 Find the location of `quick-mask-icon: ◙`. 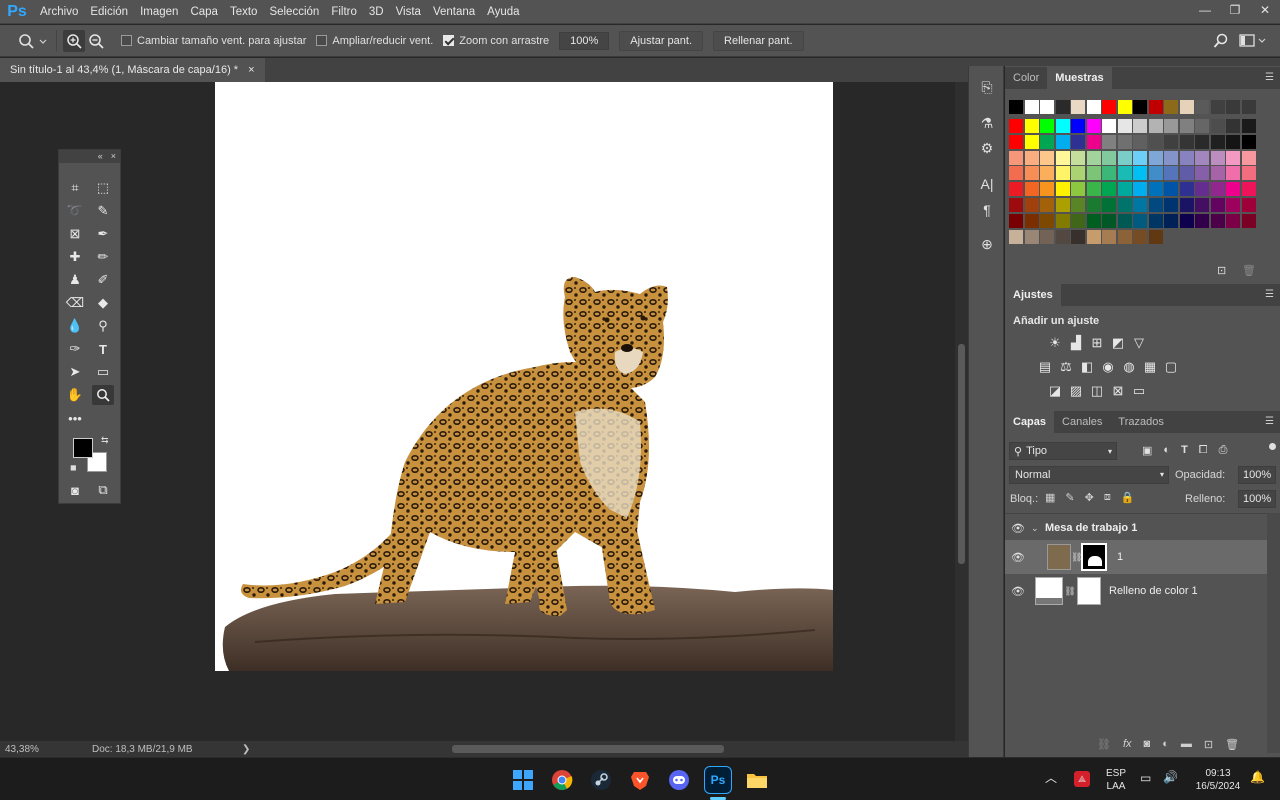

quick-mask-icon: ◙ is located at coordinates (75, 490).